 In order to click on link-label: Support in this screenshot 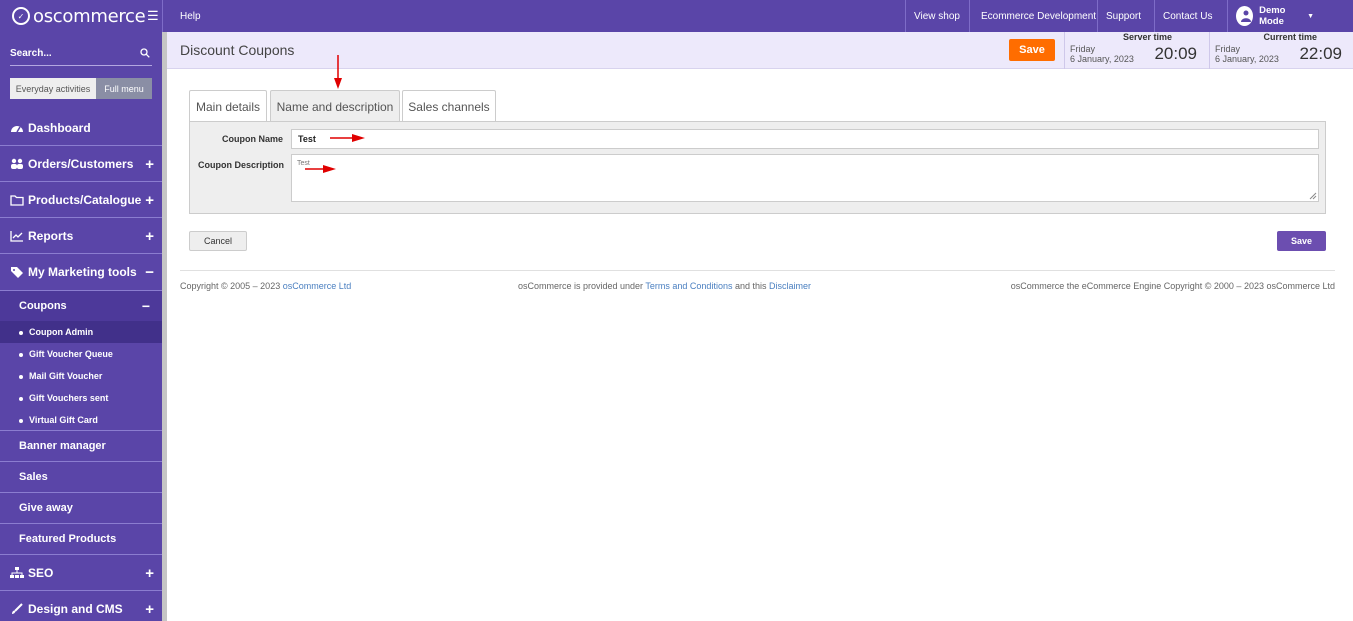, I will do `click(1124, 16)`.